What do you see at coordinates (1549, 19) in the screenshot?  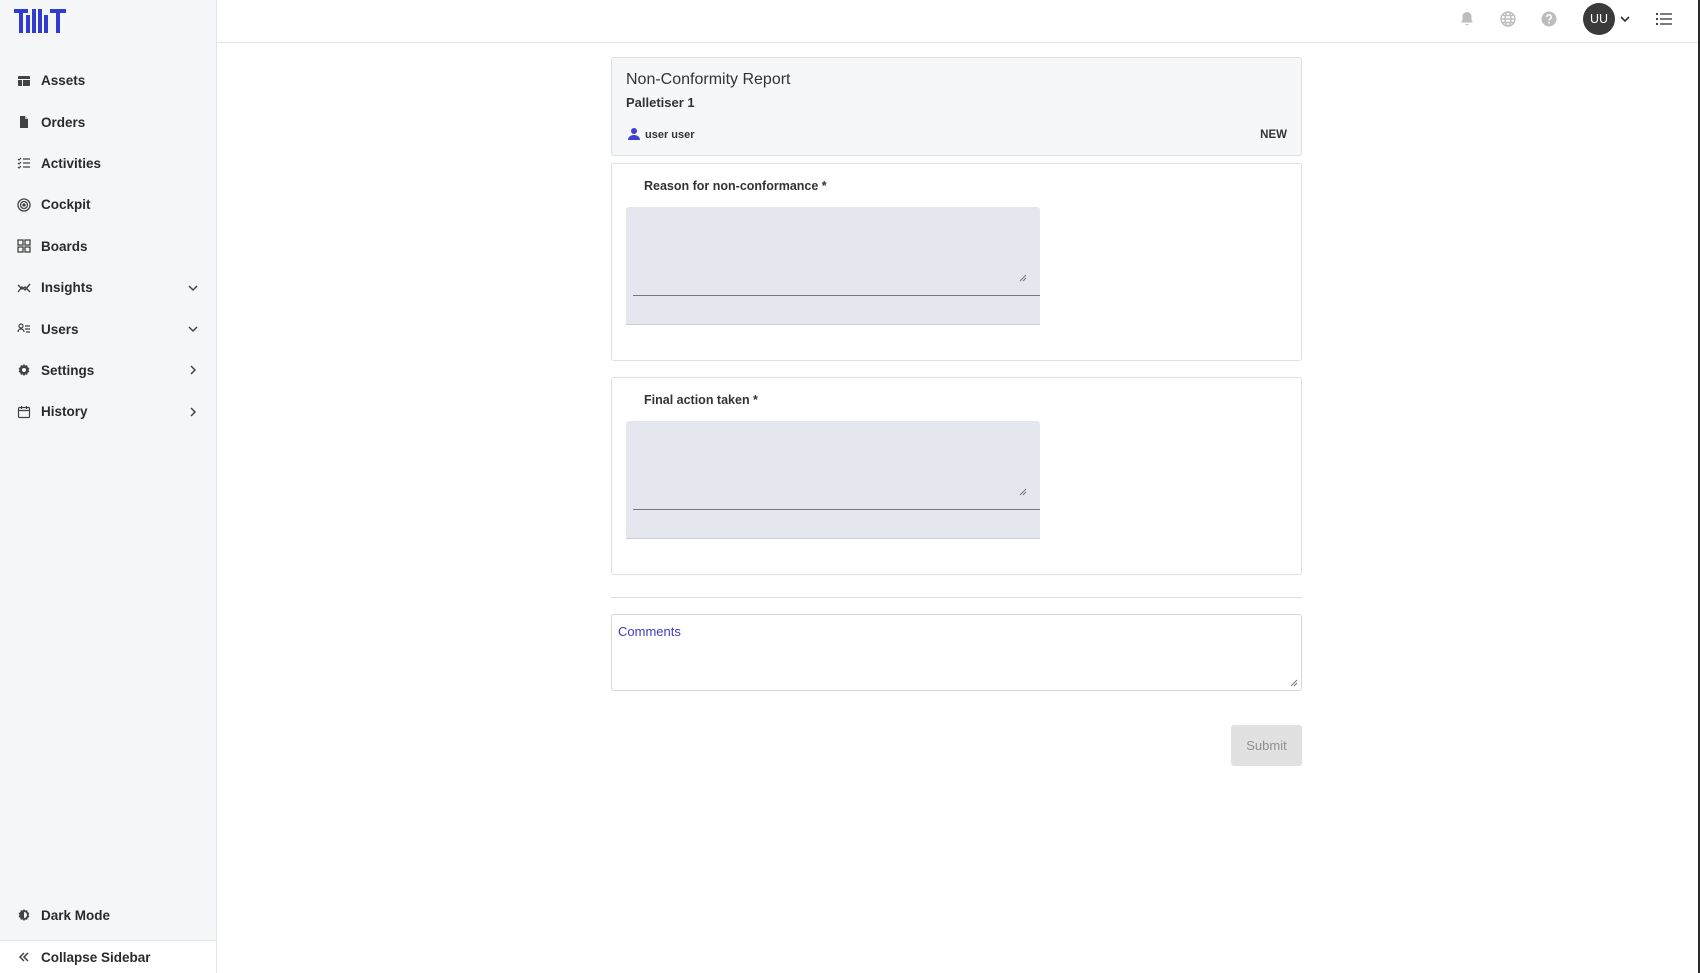 I see `help-icon` at bounding box center [1549, 19].